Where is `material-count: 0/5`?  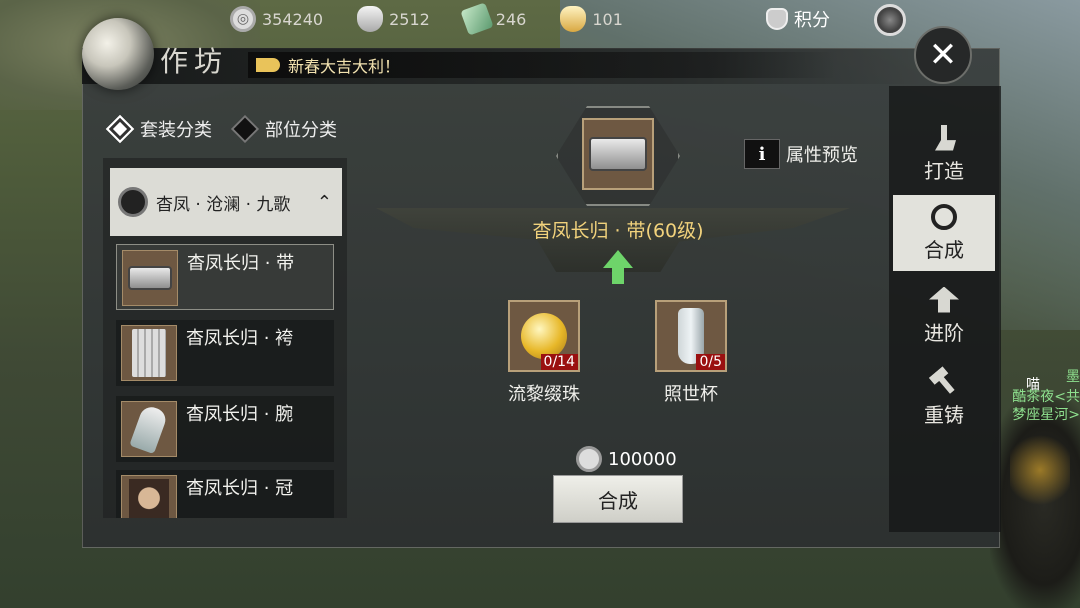
material-count: 0/5 is located at coordinates (710, 362).